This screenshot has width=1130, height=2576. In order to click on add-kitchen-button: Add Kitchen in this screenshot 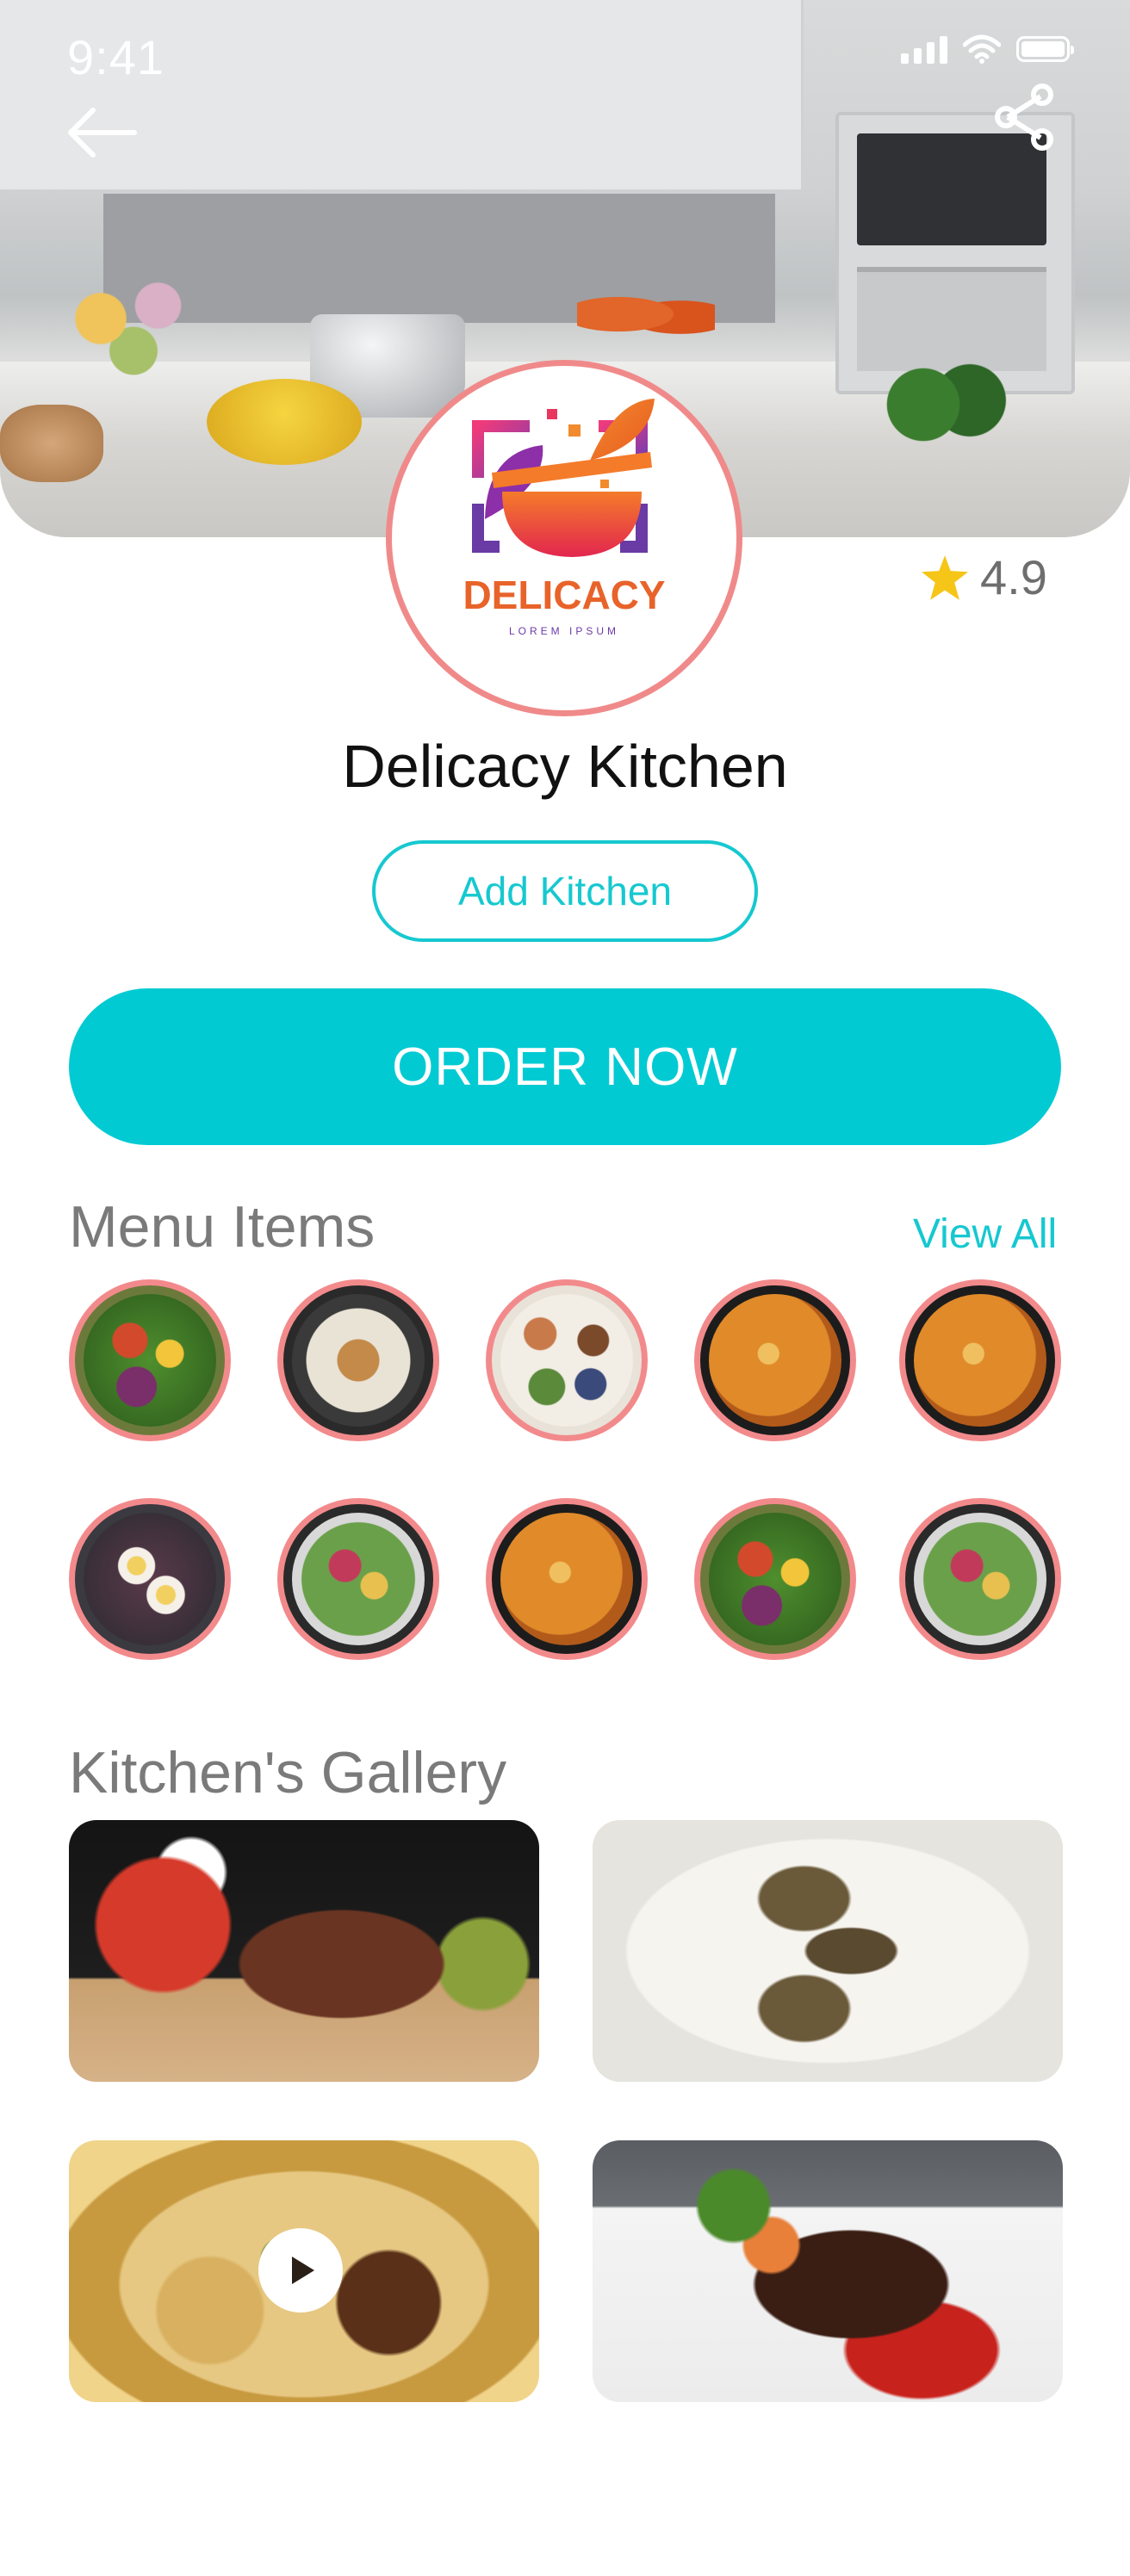, I will do `click(565, 891)`.